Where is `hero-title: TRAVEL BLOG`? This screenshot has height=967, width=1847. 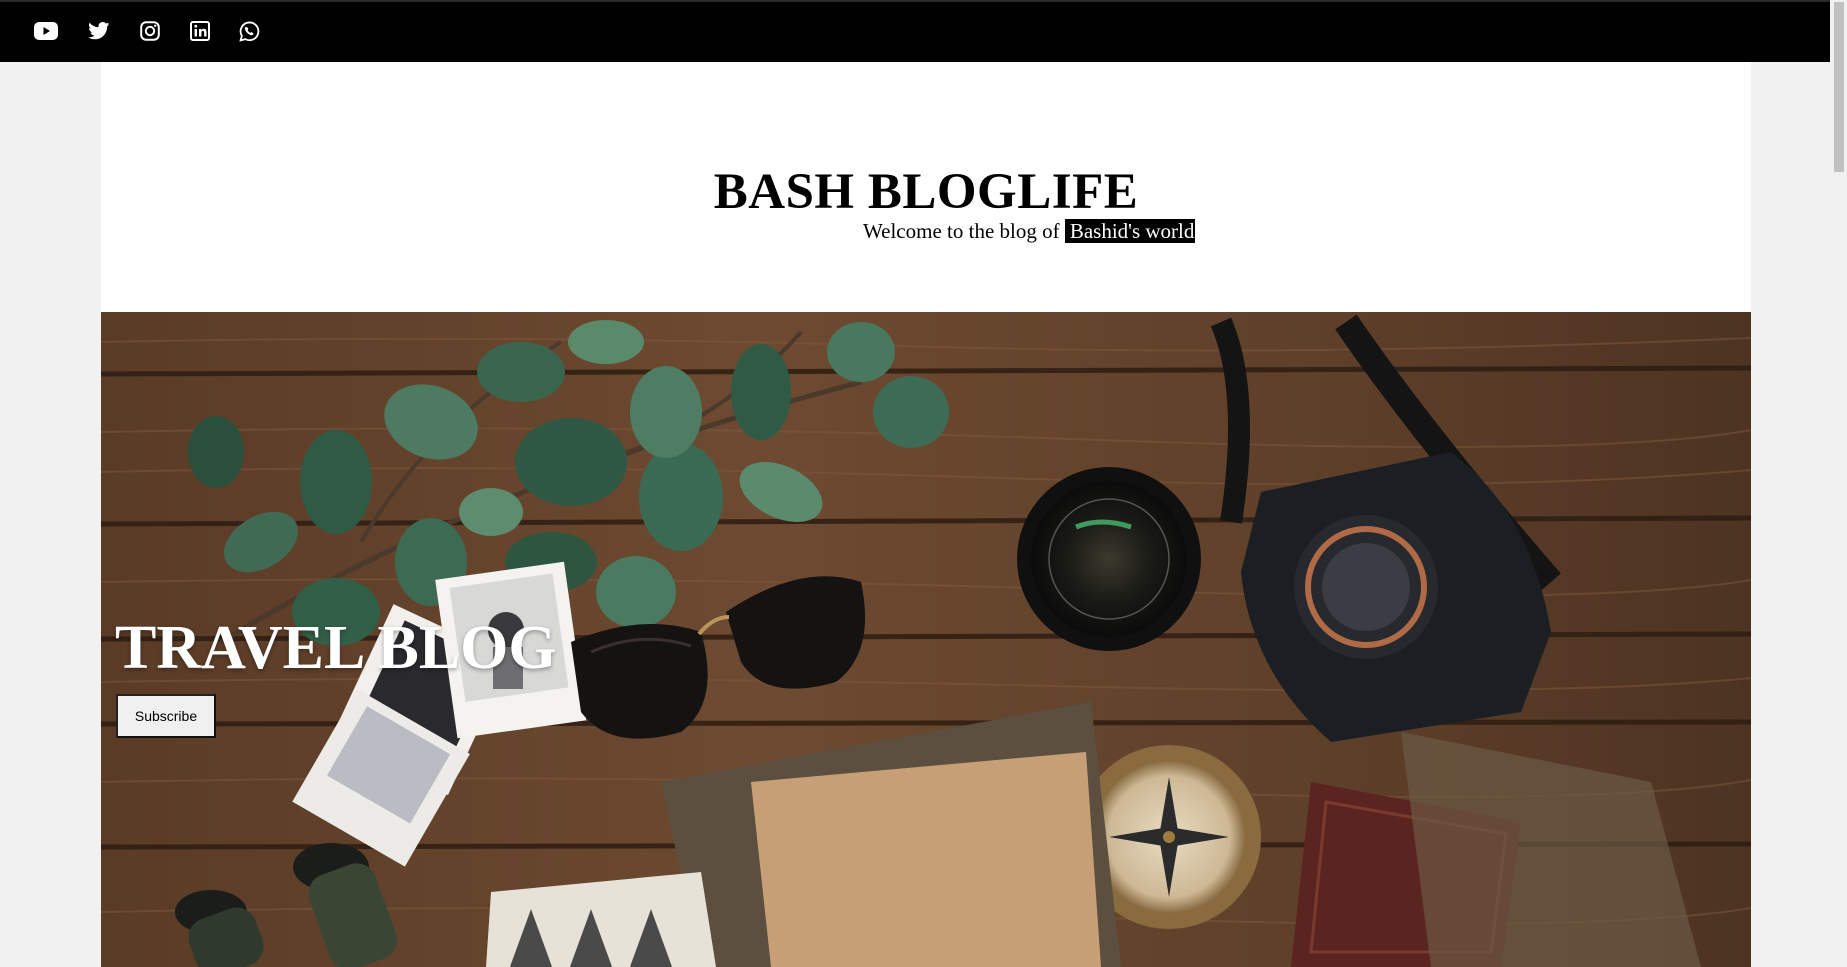 hero-title: TRAVEL BLOG is located at coordinates (336, 648).